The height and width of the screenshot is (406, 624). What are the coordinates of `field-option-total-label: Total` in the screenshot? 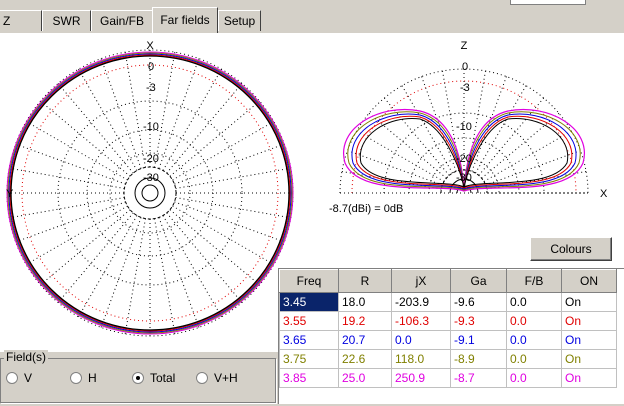 It's located at (163, 378).